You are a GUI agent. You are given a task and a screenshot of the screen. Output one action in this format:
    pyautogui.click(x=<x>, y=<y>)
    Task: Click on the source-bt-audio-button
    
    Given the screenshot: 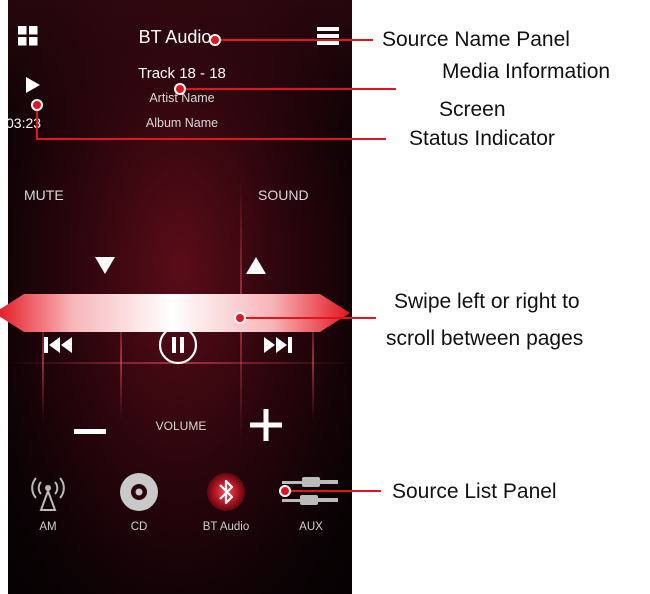 What is the action you would take?
    pyautogui.click(x=226, y=494)
    